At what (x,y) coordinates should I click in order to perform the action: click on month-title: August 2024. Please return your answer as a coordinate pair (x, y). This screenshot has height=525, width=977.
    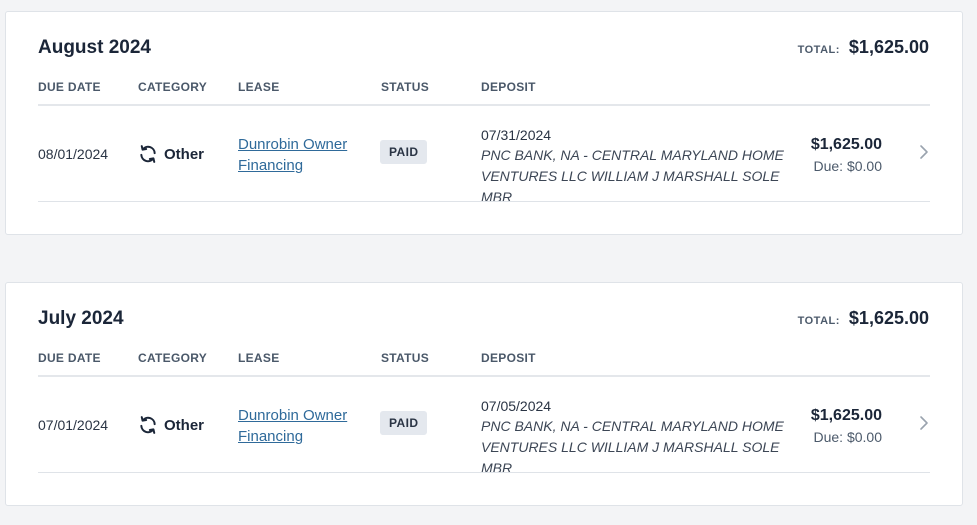
    Looking at the image, I should click on (94, 47).